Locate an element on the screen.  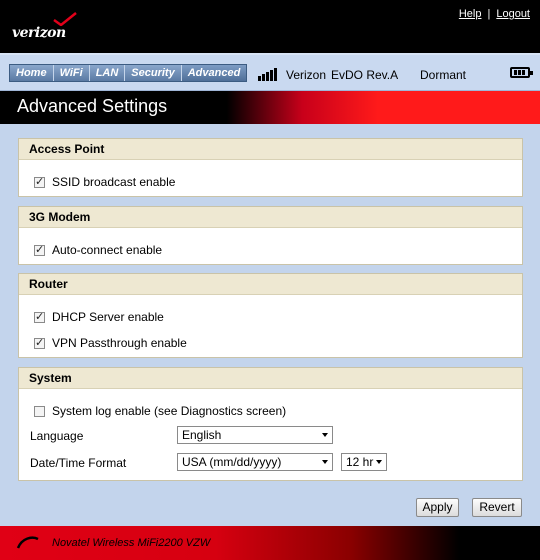
revert-button: Revert is located at coordinates (497, 507).